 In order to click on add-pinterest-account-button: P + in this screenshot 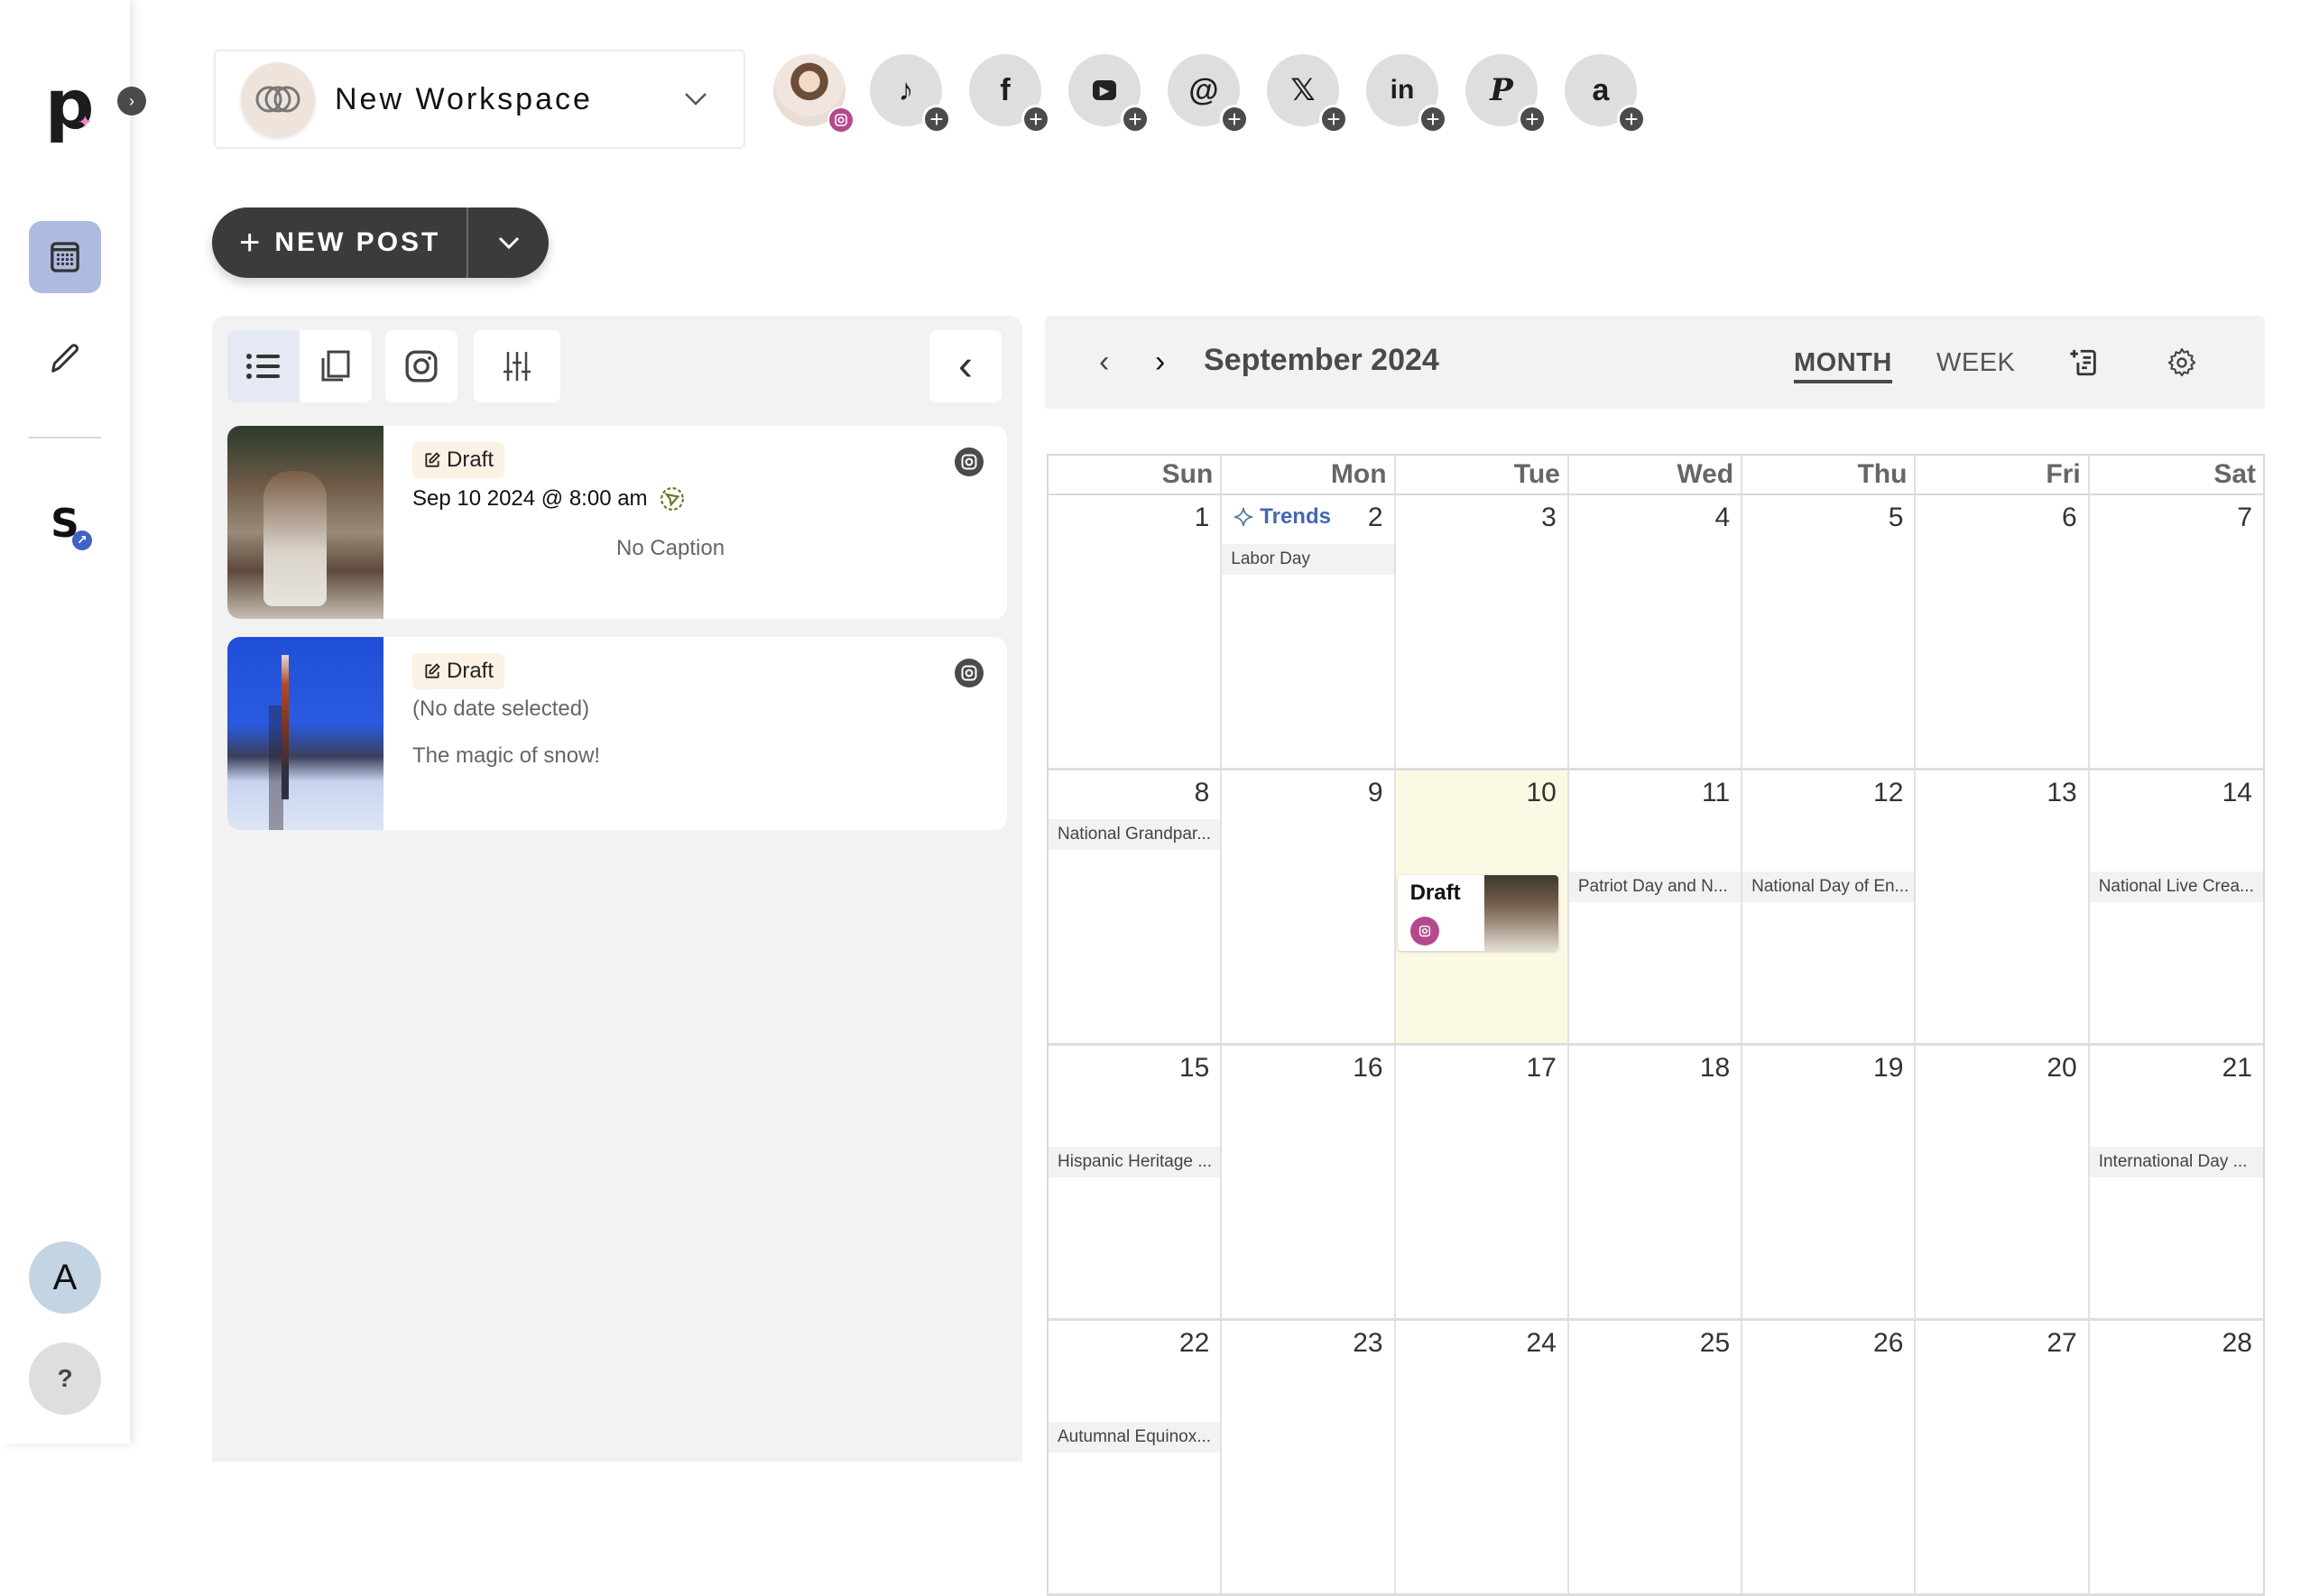, I will do `click(1506, 94)`.